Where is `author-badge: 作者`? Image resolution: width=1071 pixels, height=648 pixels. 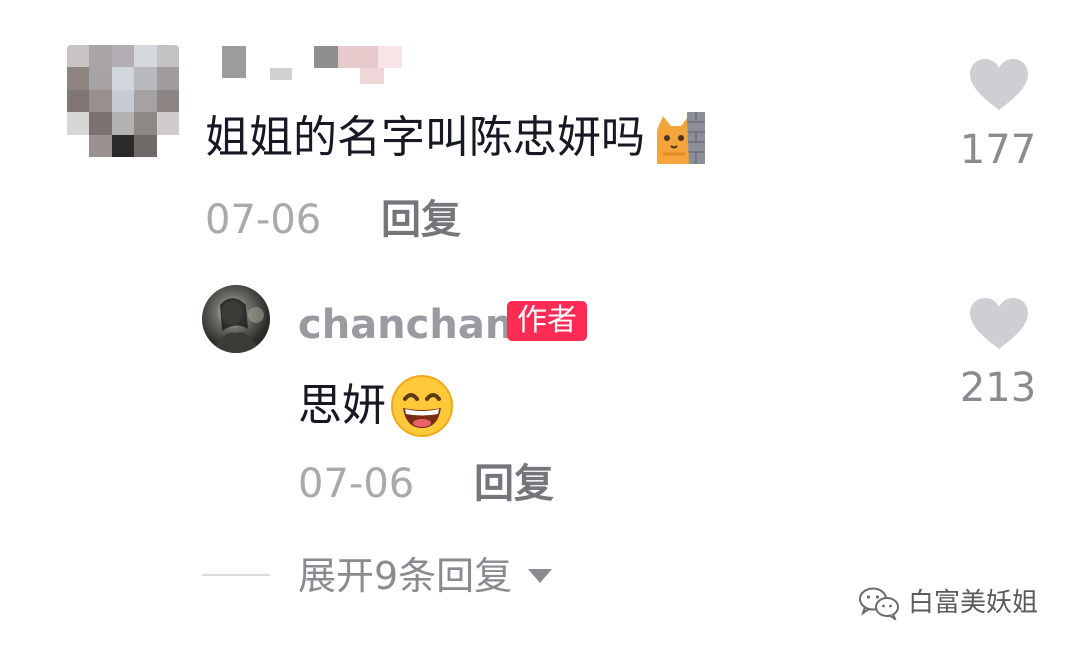
author-badge: 作者 is located at coordinates (547, 321).